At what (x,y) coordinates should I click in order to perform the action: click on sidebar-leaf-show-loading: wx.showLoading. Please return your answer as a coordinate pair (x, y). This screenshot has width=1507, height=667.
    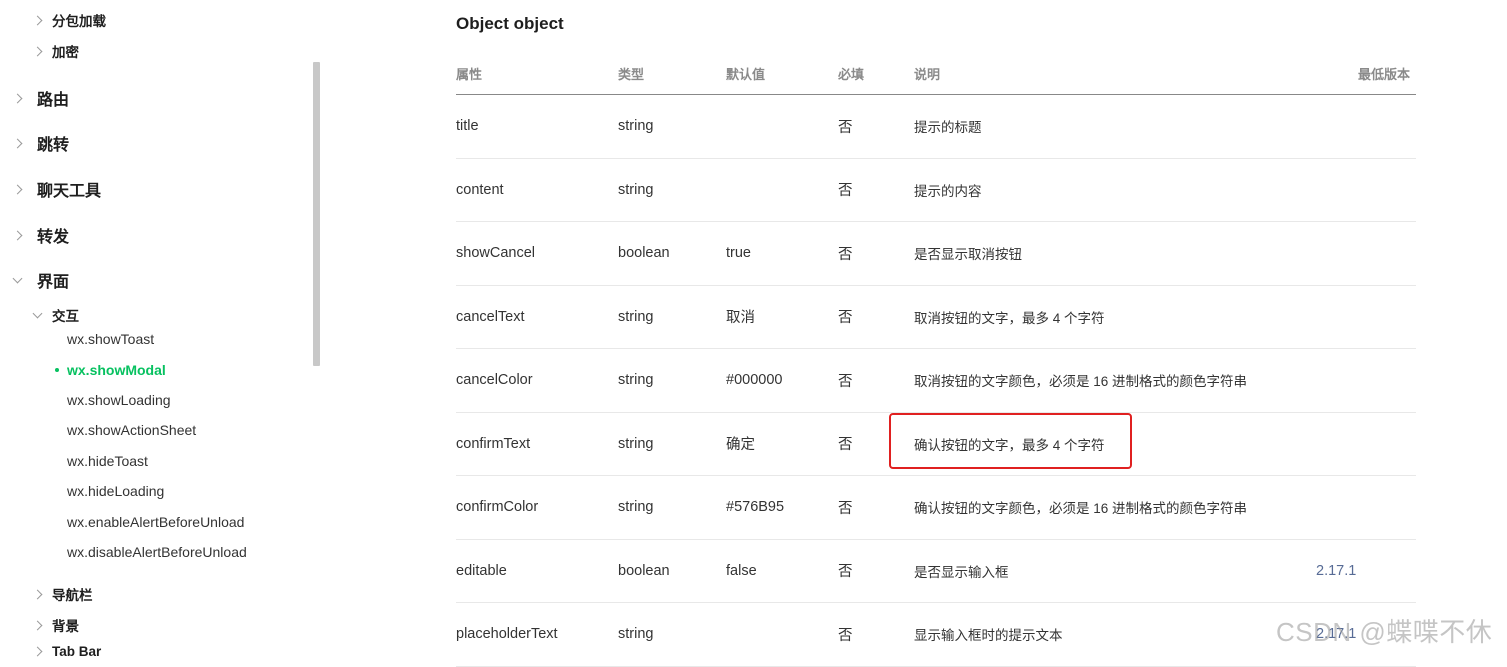
    Looking at the image, I should click on (119, 400).